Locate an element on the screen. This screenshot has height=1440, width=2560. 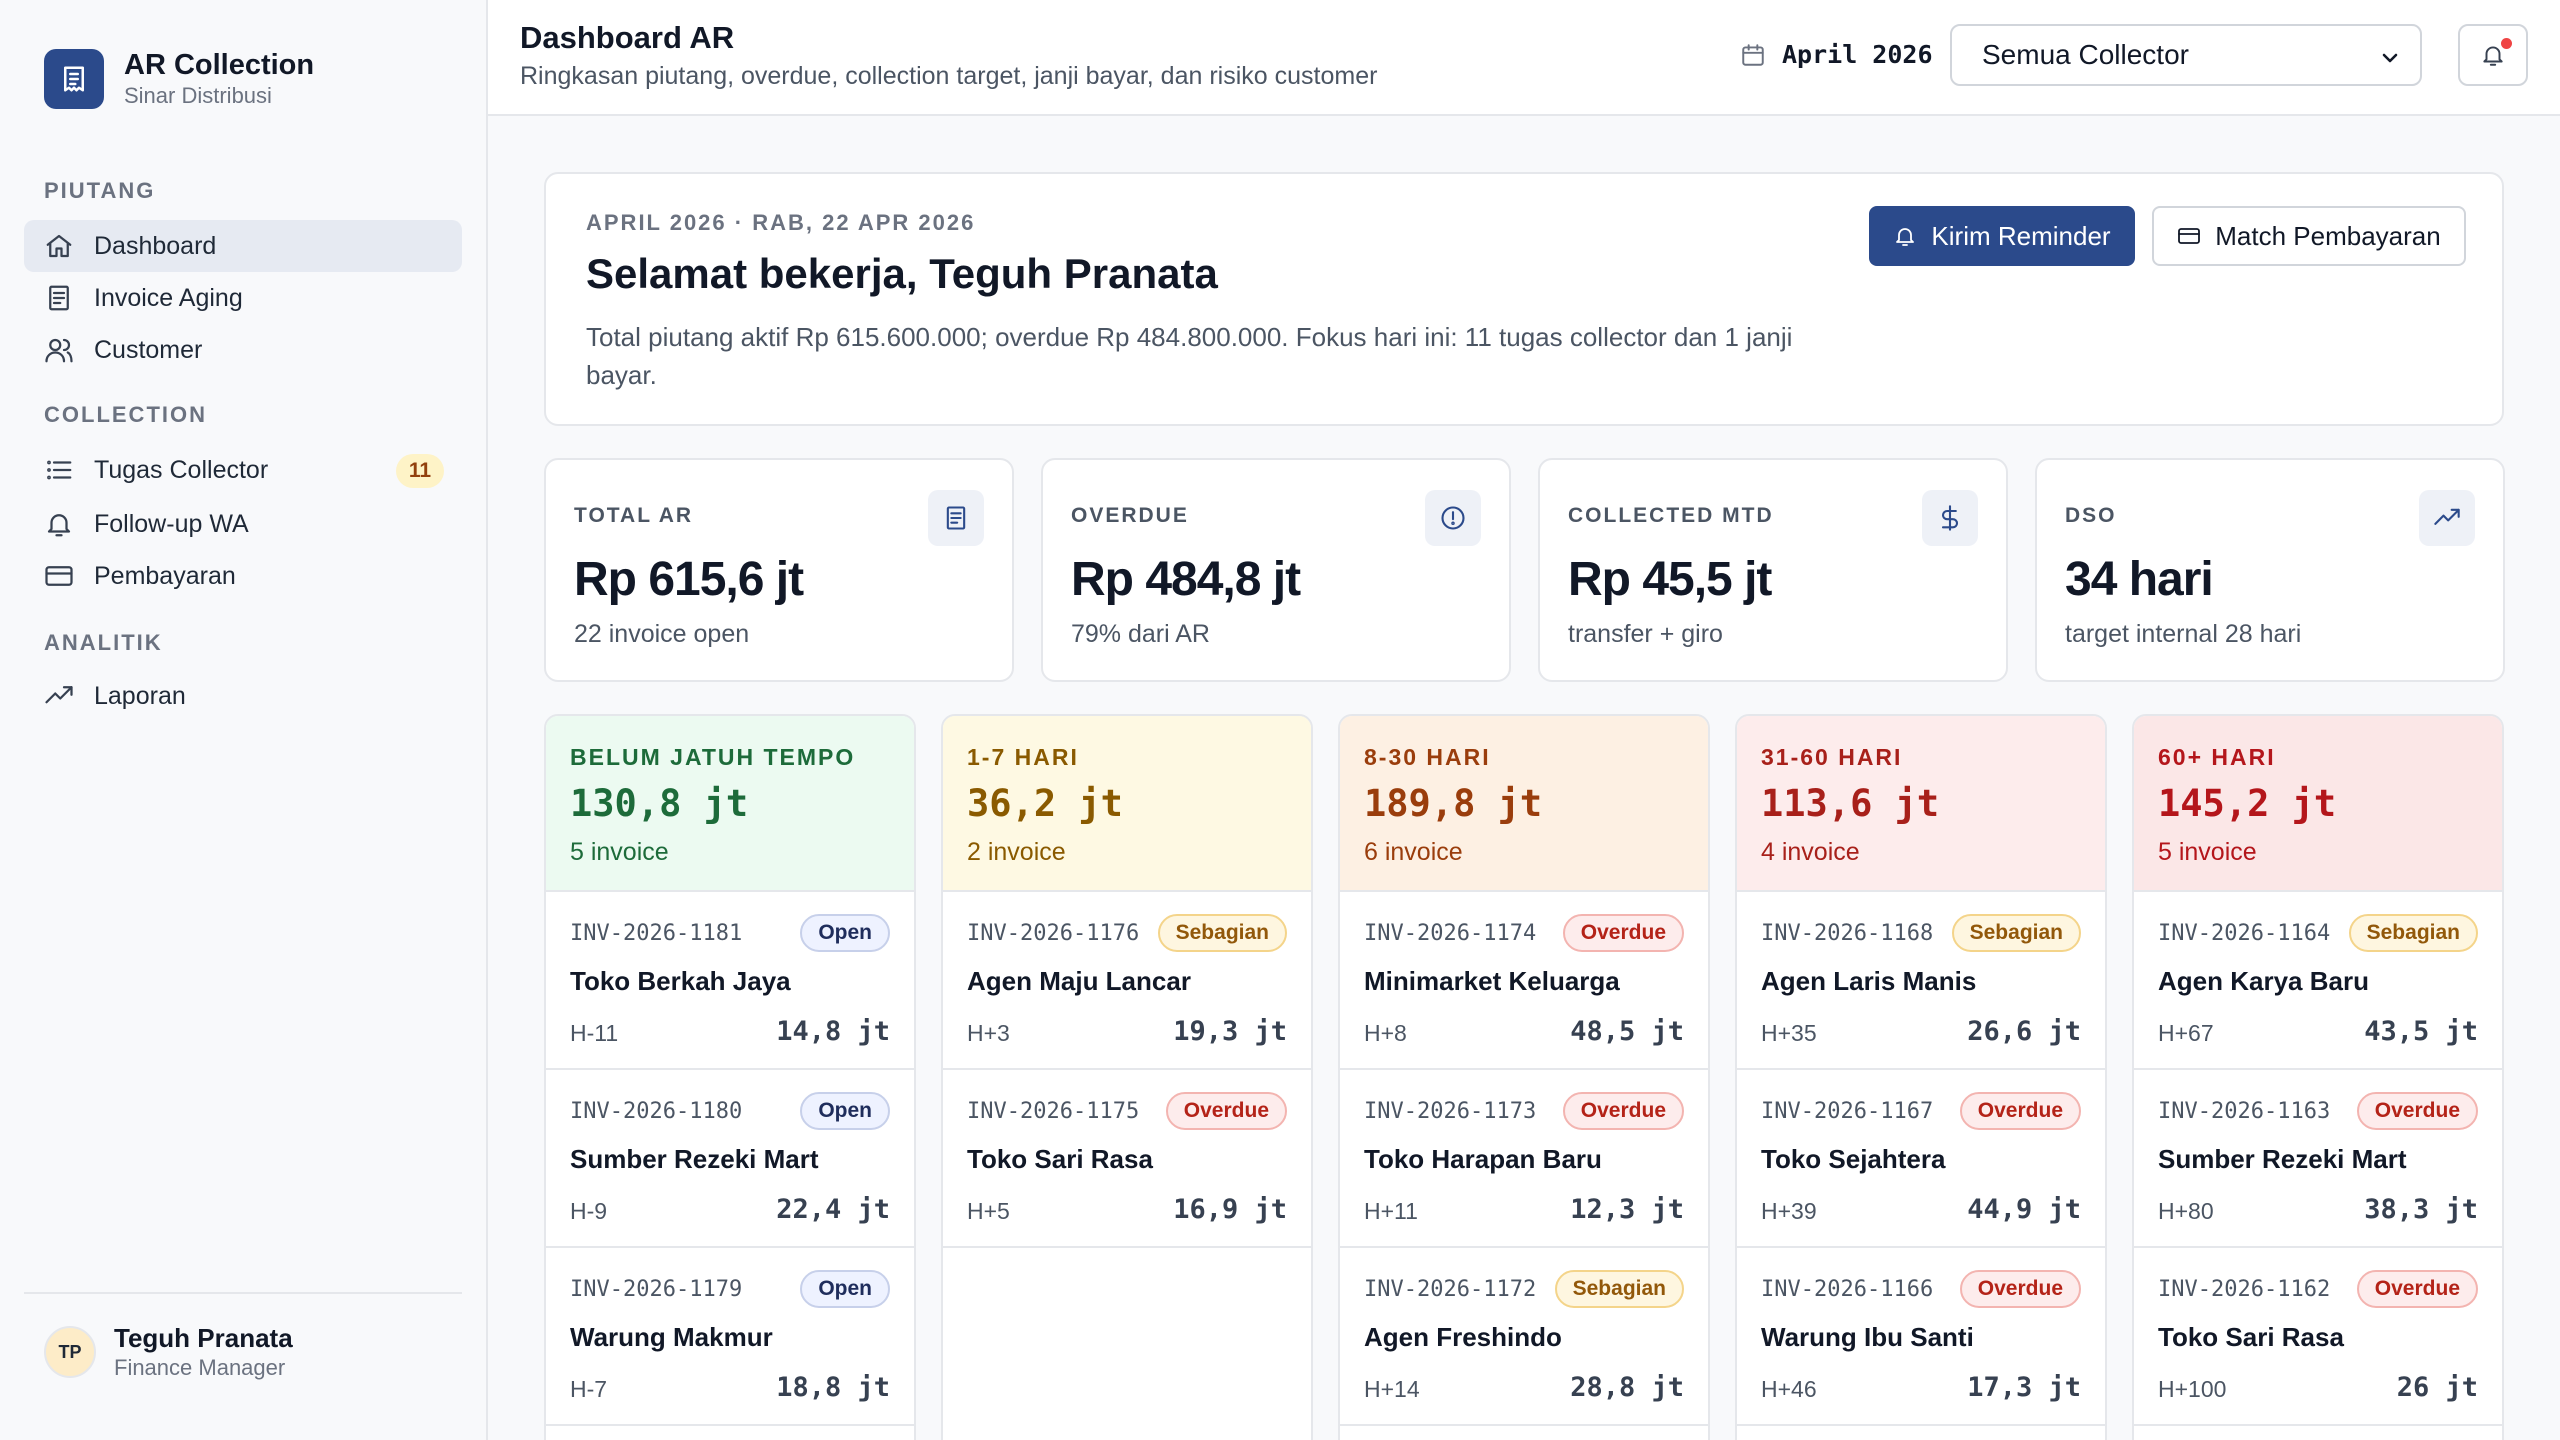
aging-column-header: 31-60 HARI 113,6 jt 4 invoice is located at coordinates (1921, 804).